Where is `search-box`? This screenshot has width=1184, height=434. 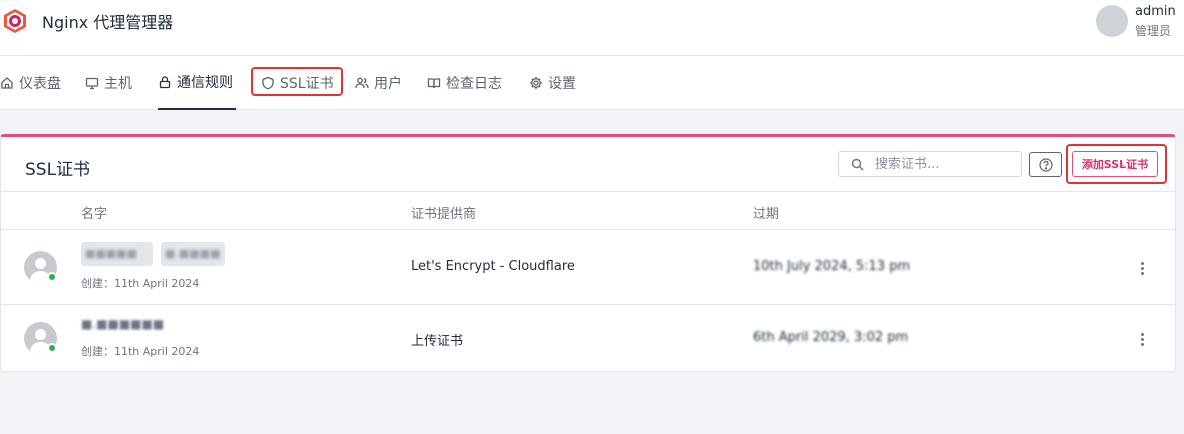
search-box is located at coordinates (930, 164).